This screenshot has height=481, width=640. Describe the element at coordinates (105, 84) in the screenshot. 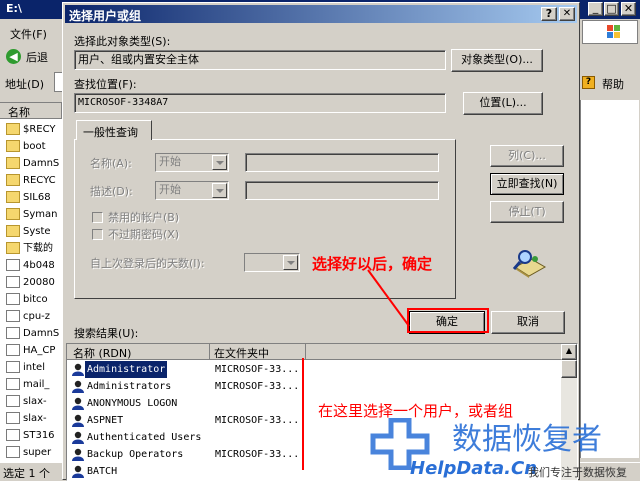

I see `location-label: 查找位置(F):` at that location.